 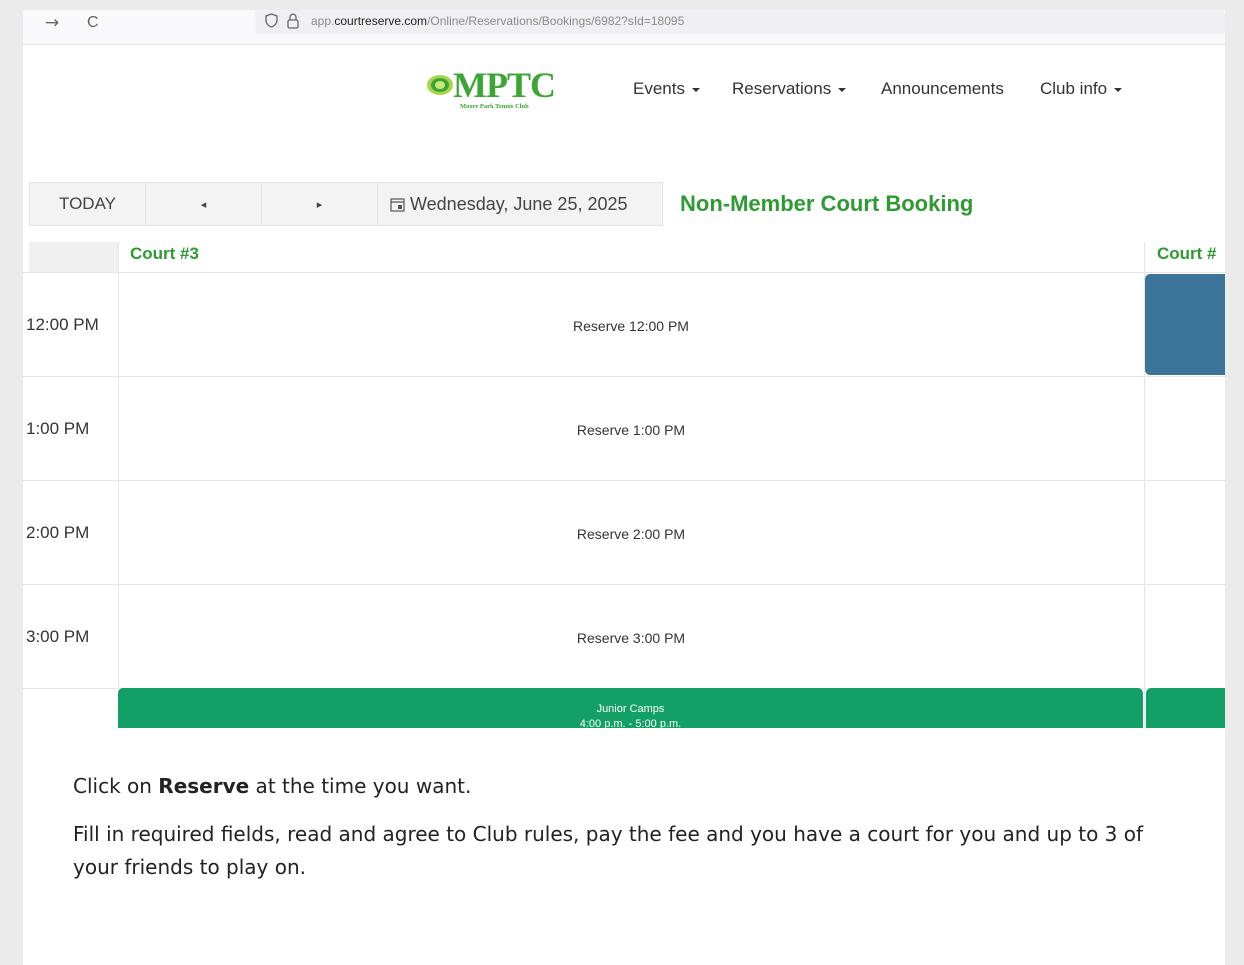 What do you see at coordinates (440, 85) in the screenshot?
I see `tennis-ball-icon` at bounding box center [440, 85].